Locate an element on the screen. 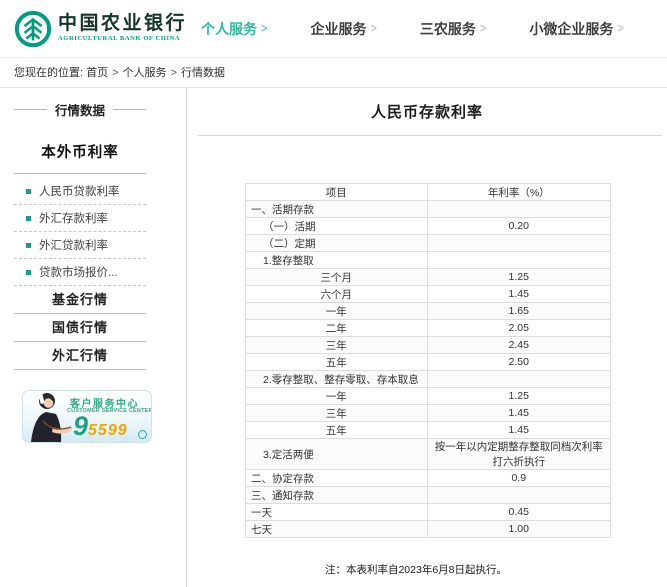 The width and height of the screenshot is (667, 587). table-row: 二年 2.05 is located at coordinates (428, 328).